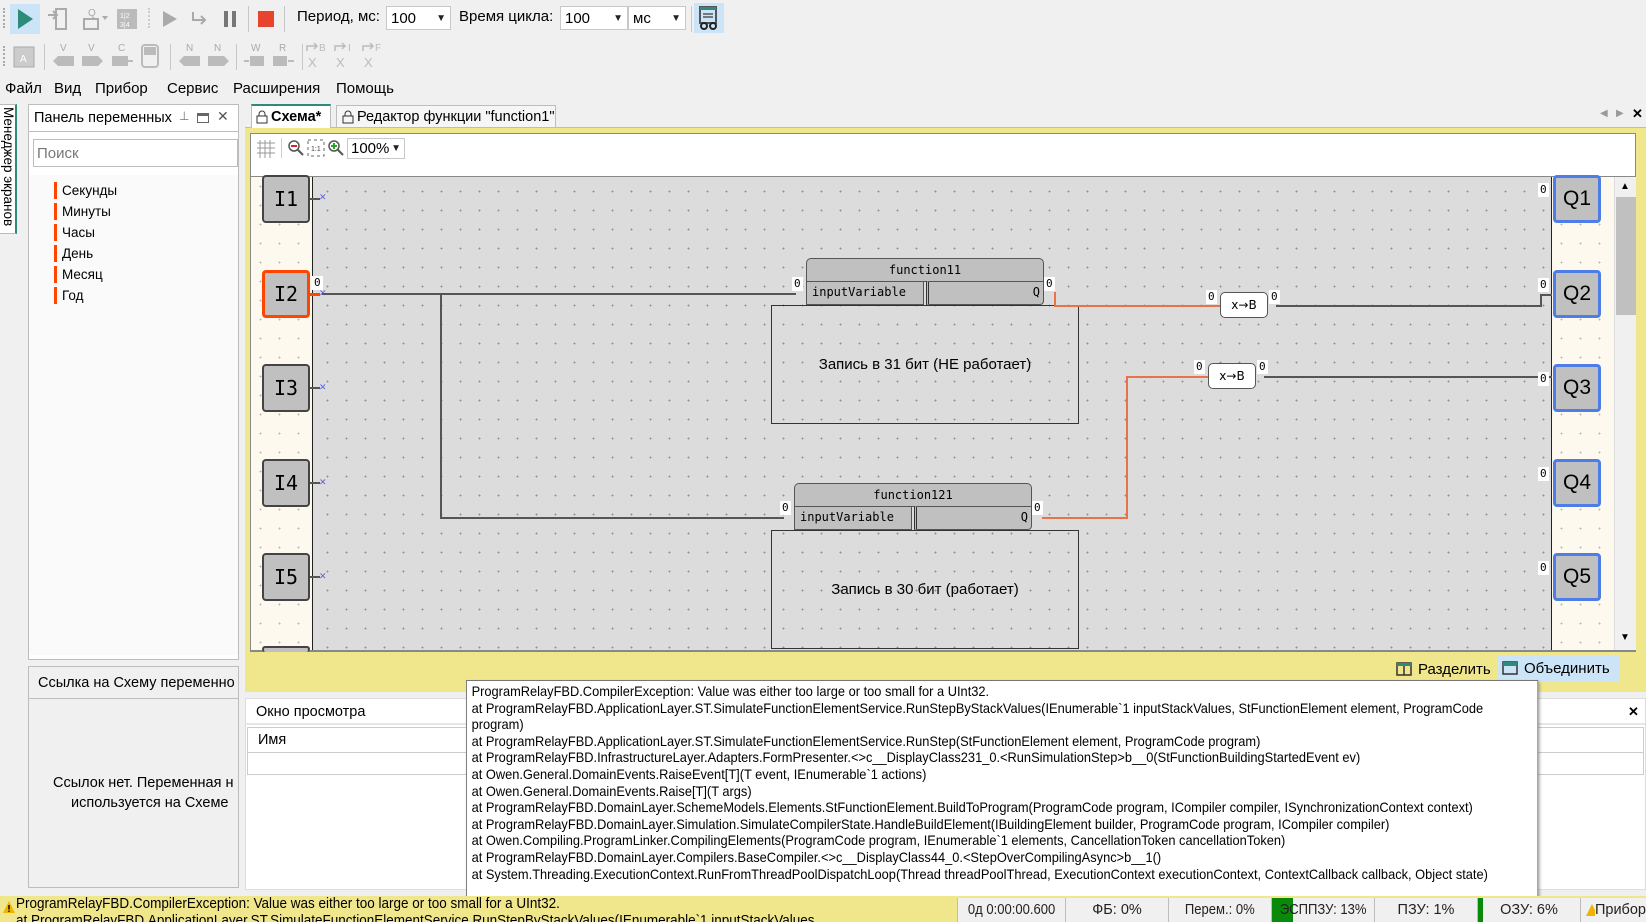  Describe the element at coordinates (1559, 668) in the screenshot. I see `merge-button: Объединить` at that location.